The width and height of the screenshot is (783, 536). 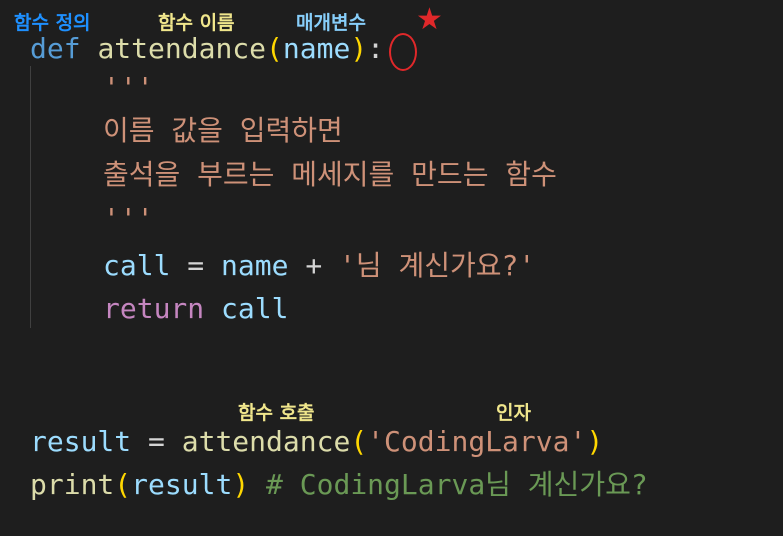 I want to click on code-line-1: def attendance(name):, so click(x=207, y=49).